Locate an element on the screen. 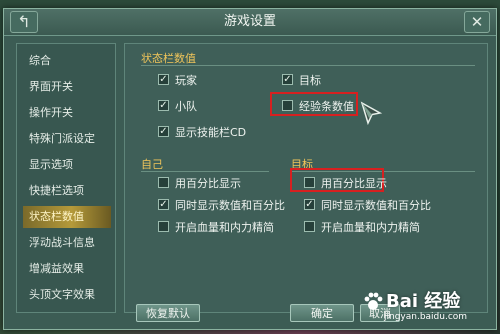 This screenshot has height=334, width=500. team-option-label: 小队 is located at coordinates (186, 106).